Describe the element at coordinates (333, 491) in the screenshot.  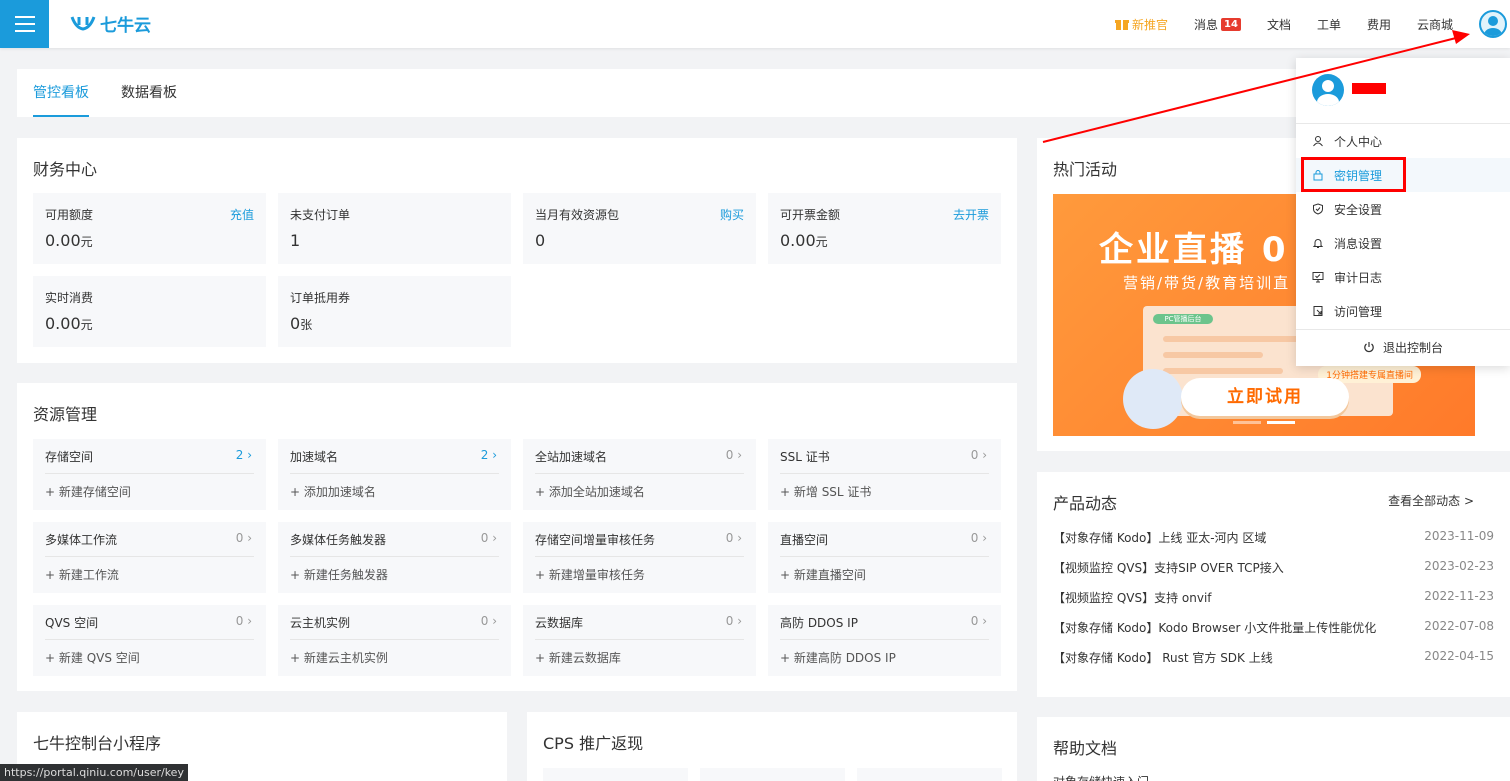
I see `resource-add-link: + 添加加速域名` at that location.